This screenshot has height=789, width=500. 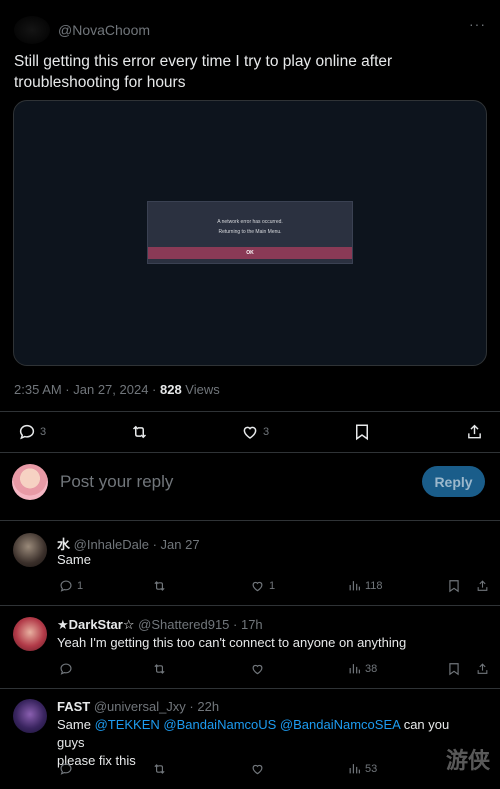 What do you see at coordinates (80, 586) in the screenshot?
I see `reply-count: 1` at bounding box center [80, 586].